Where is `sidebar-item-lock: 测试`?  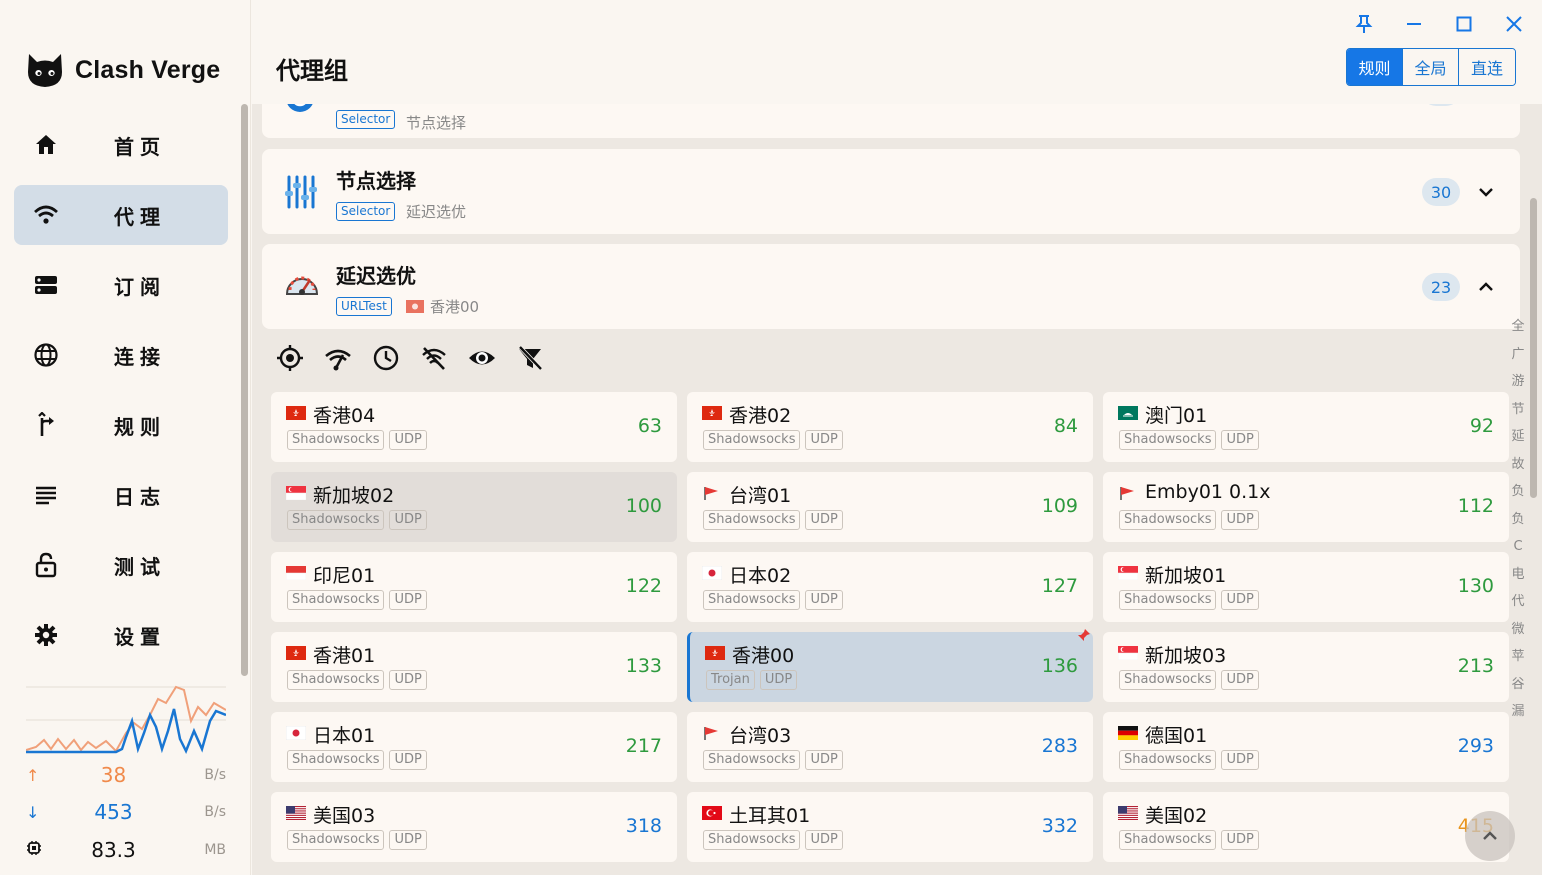 sidebar-item-lock: 测试 is located at coordinates (121, 565).